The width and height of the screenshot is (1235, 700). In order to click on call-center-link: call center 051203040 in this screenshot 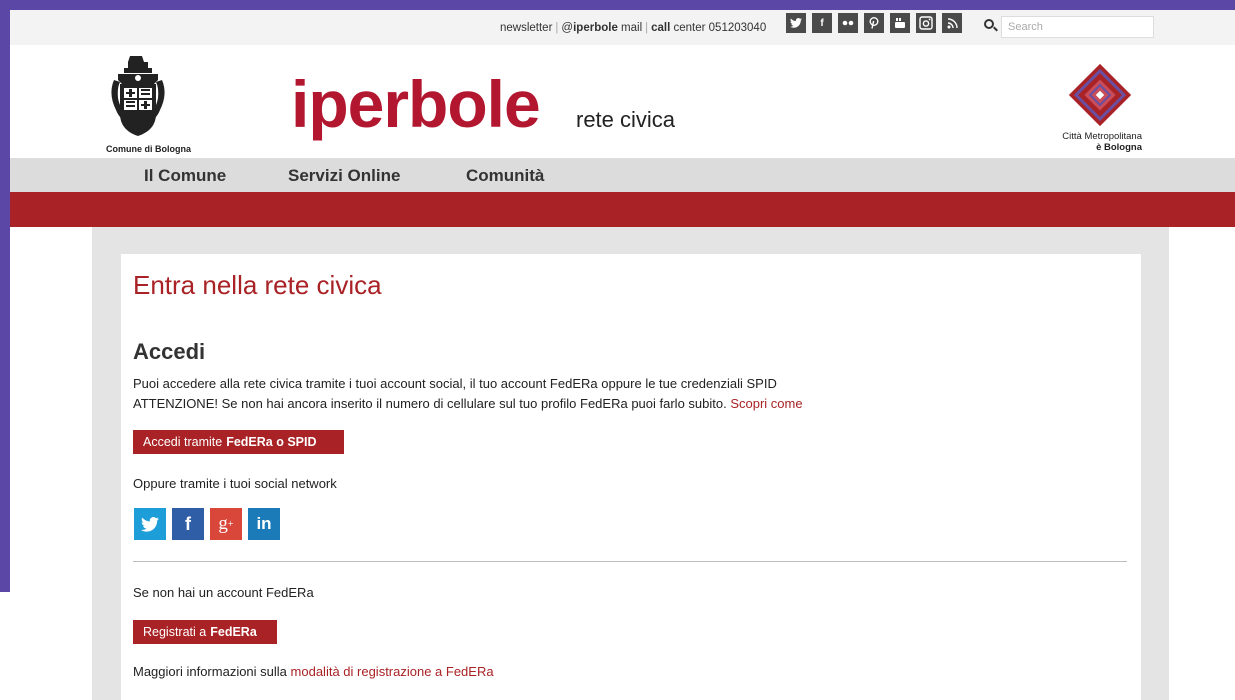, I will do `click(708, 28)`.